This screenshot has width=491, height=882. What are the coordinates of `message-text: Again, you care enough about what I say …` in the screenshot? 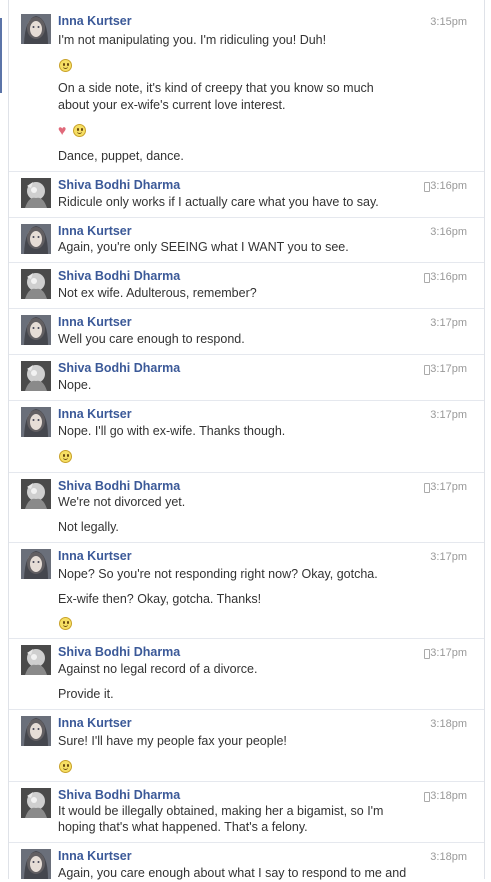 It's located at (232, 873).